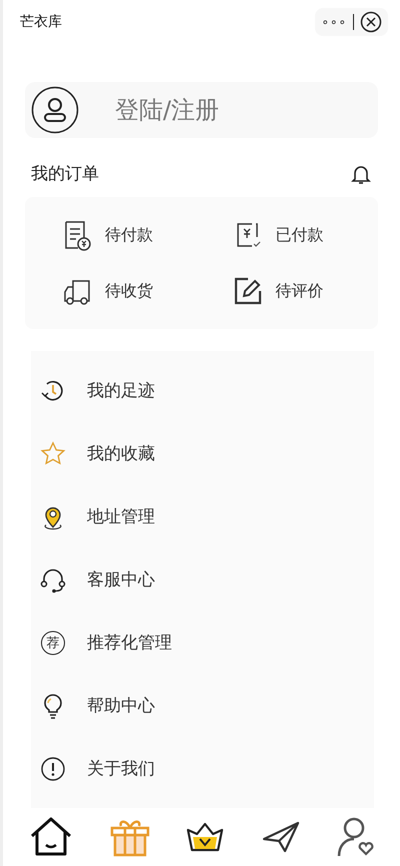 The width and height of the screenshot is (400, 866). Describe the element at coordinates (202, 705) in the screenshot. I see `menu-item: 帮助中心` at that location.